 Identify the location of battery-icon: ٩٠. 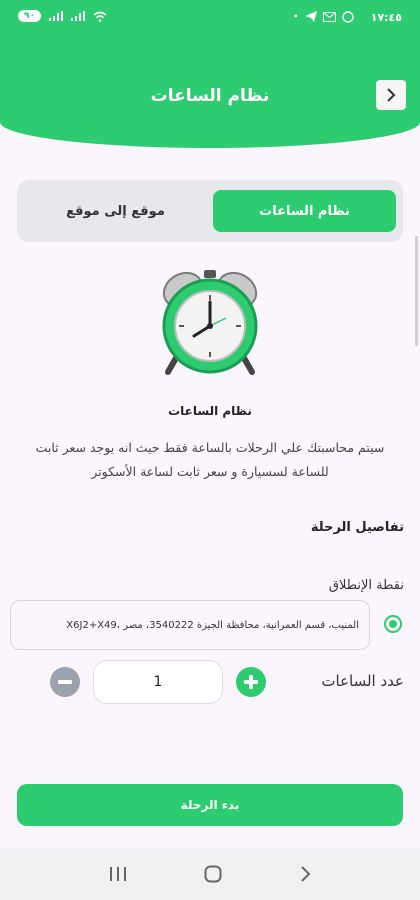
(29, 16).